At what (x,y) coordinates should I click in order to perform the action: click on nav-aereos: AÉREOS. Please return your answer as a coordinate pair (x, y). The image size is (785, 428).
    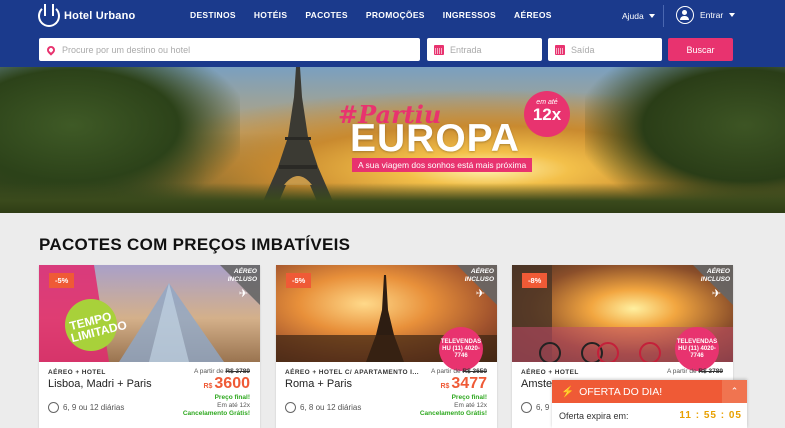
    Looking at the image, I should click on (533, 15).